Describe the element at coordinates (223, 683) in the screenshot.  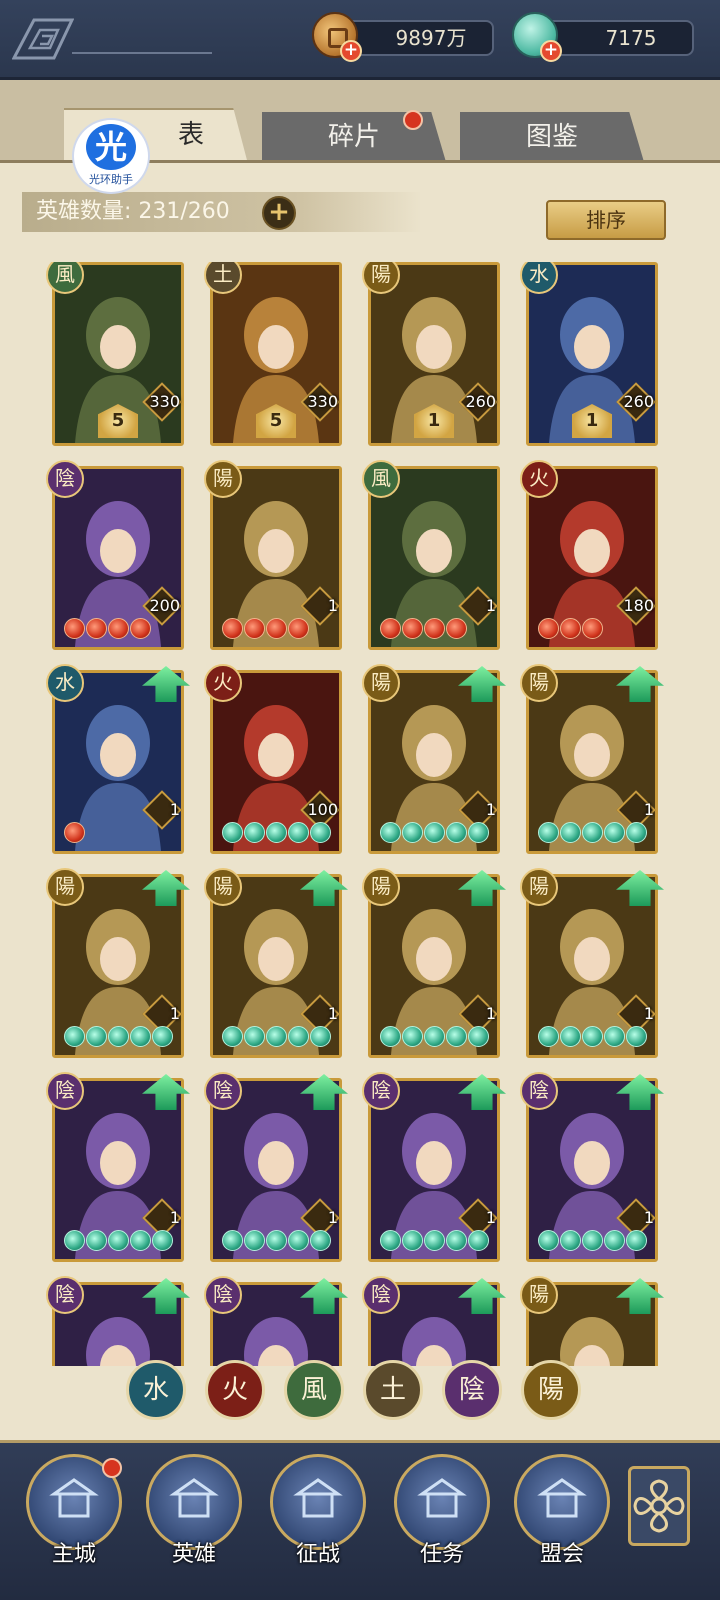
I see `element-badge: 火` at that location.